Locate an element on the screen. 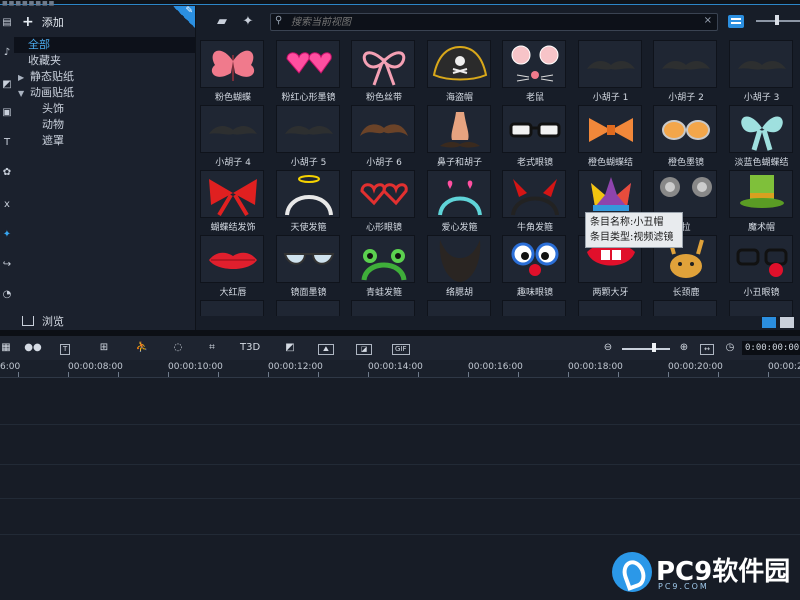 This screenshot has width=800, height=600. tree-item-headwear: 头饰 is located at coordinates (104, 109).